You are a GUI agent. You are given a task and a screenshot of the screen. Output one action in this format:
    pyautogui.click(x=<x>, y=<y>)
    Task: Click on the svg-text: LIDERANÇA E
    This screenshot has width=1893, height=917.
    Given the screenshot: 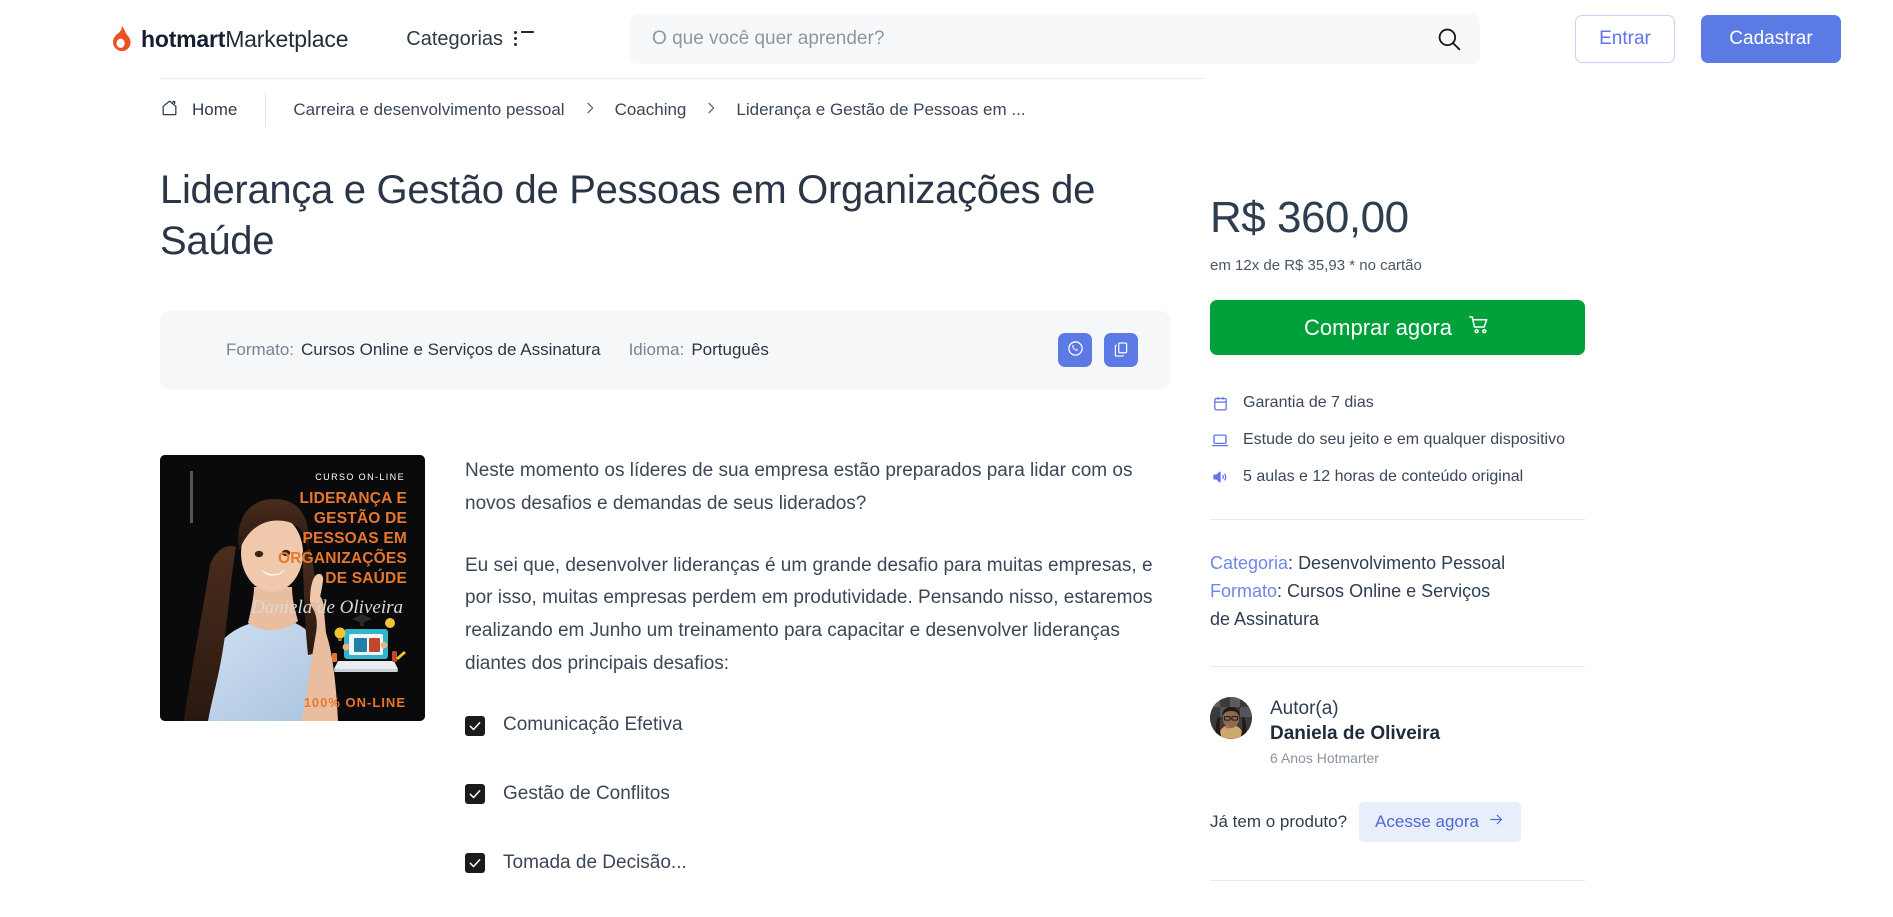 What is the action you would take?
    pyautogui.click(x=353, y=498)
    